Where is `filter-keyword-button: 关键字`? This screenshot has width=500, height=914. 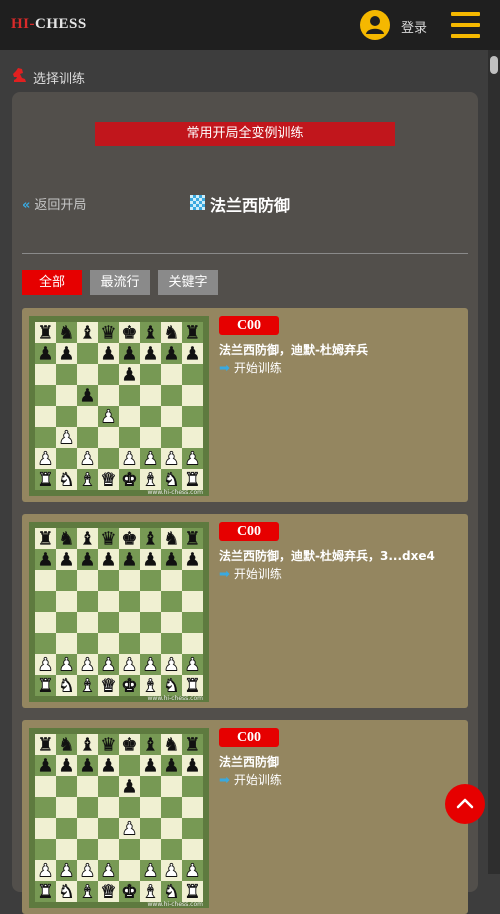
filter-keyword-button: 关键字 is located at coordinates (188, 282).